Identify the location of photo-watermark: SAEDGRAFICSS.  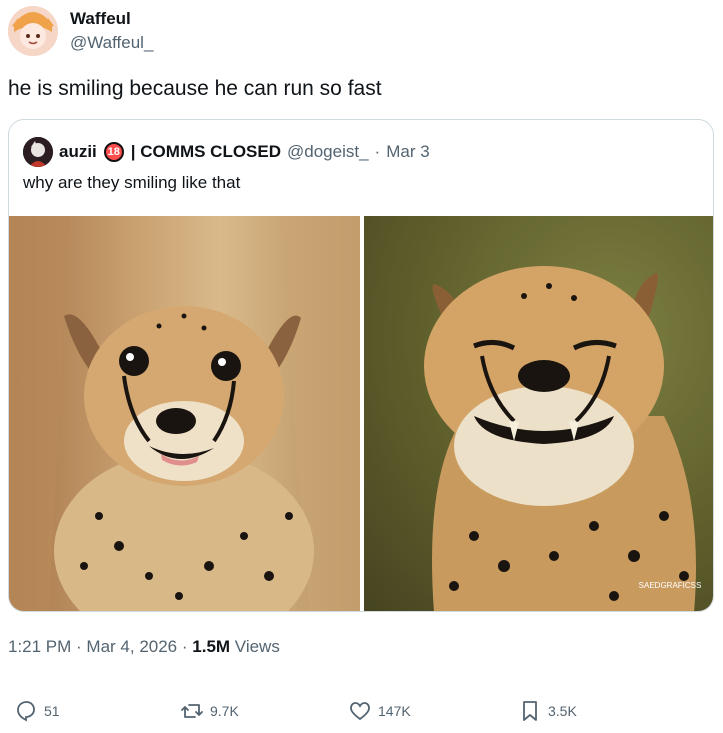
(670, 585).